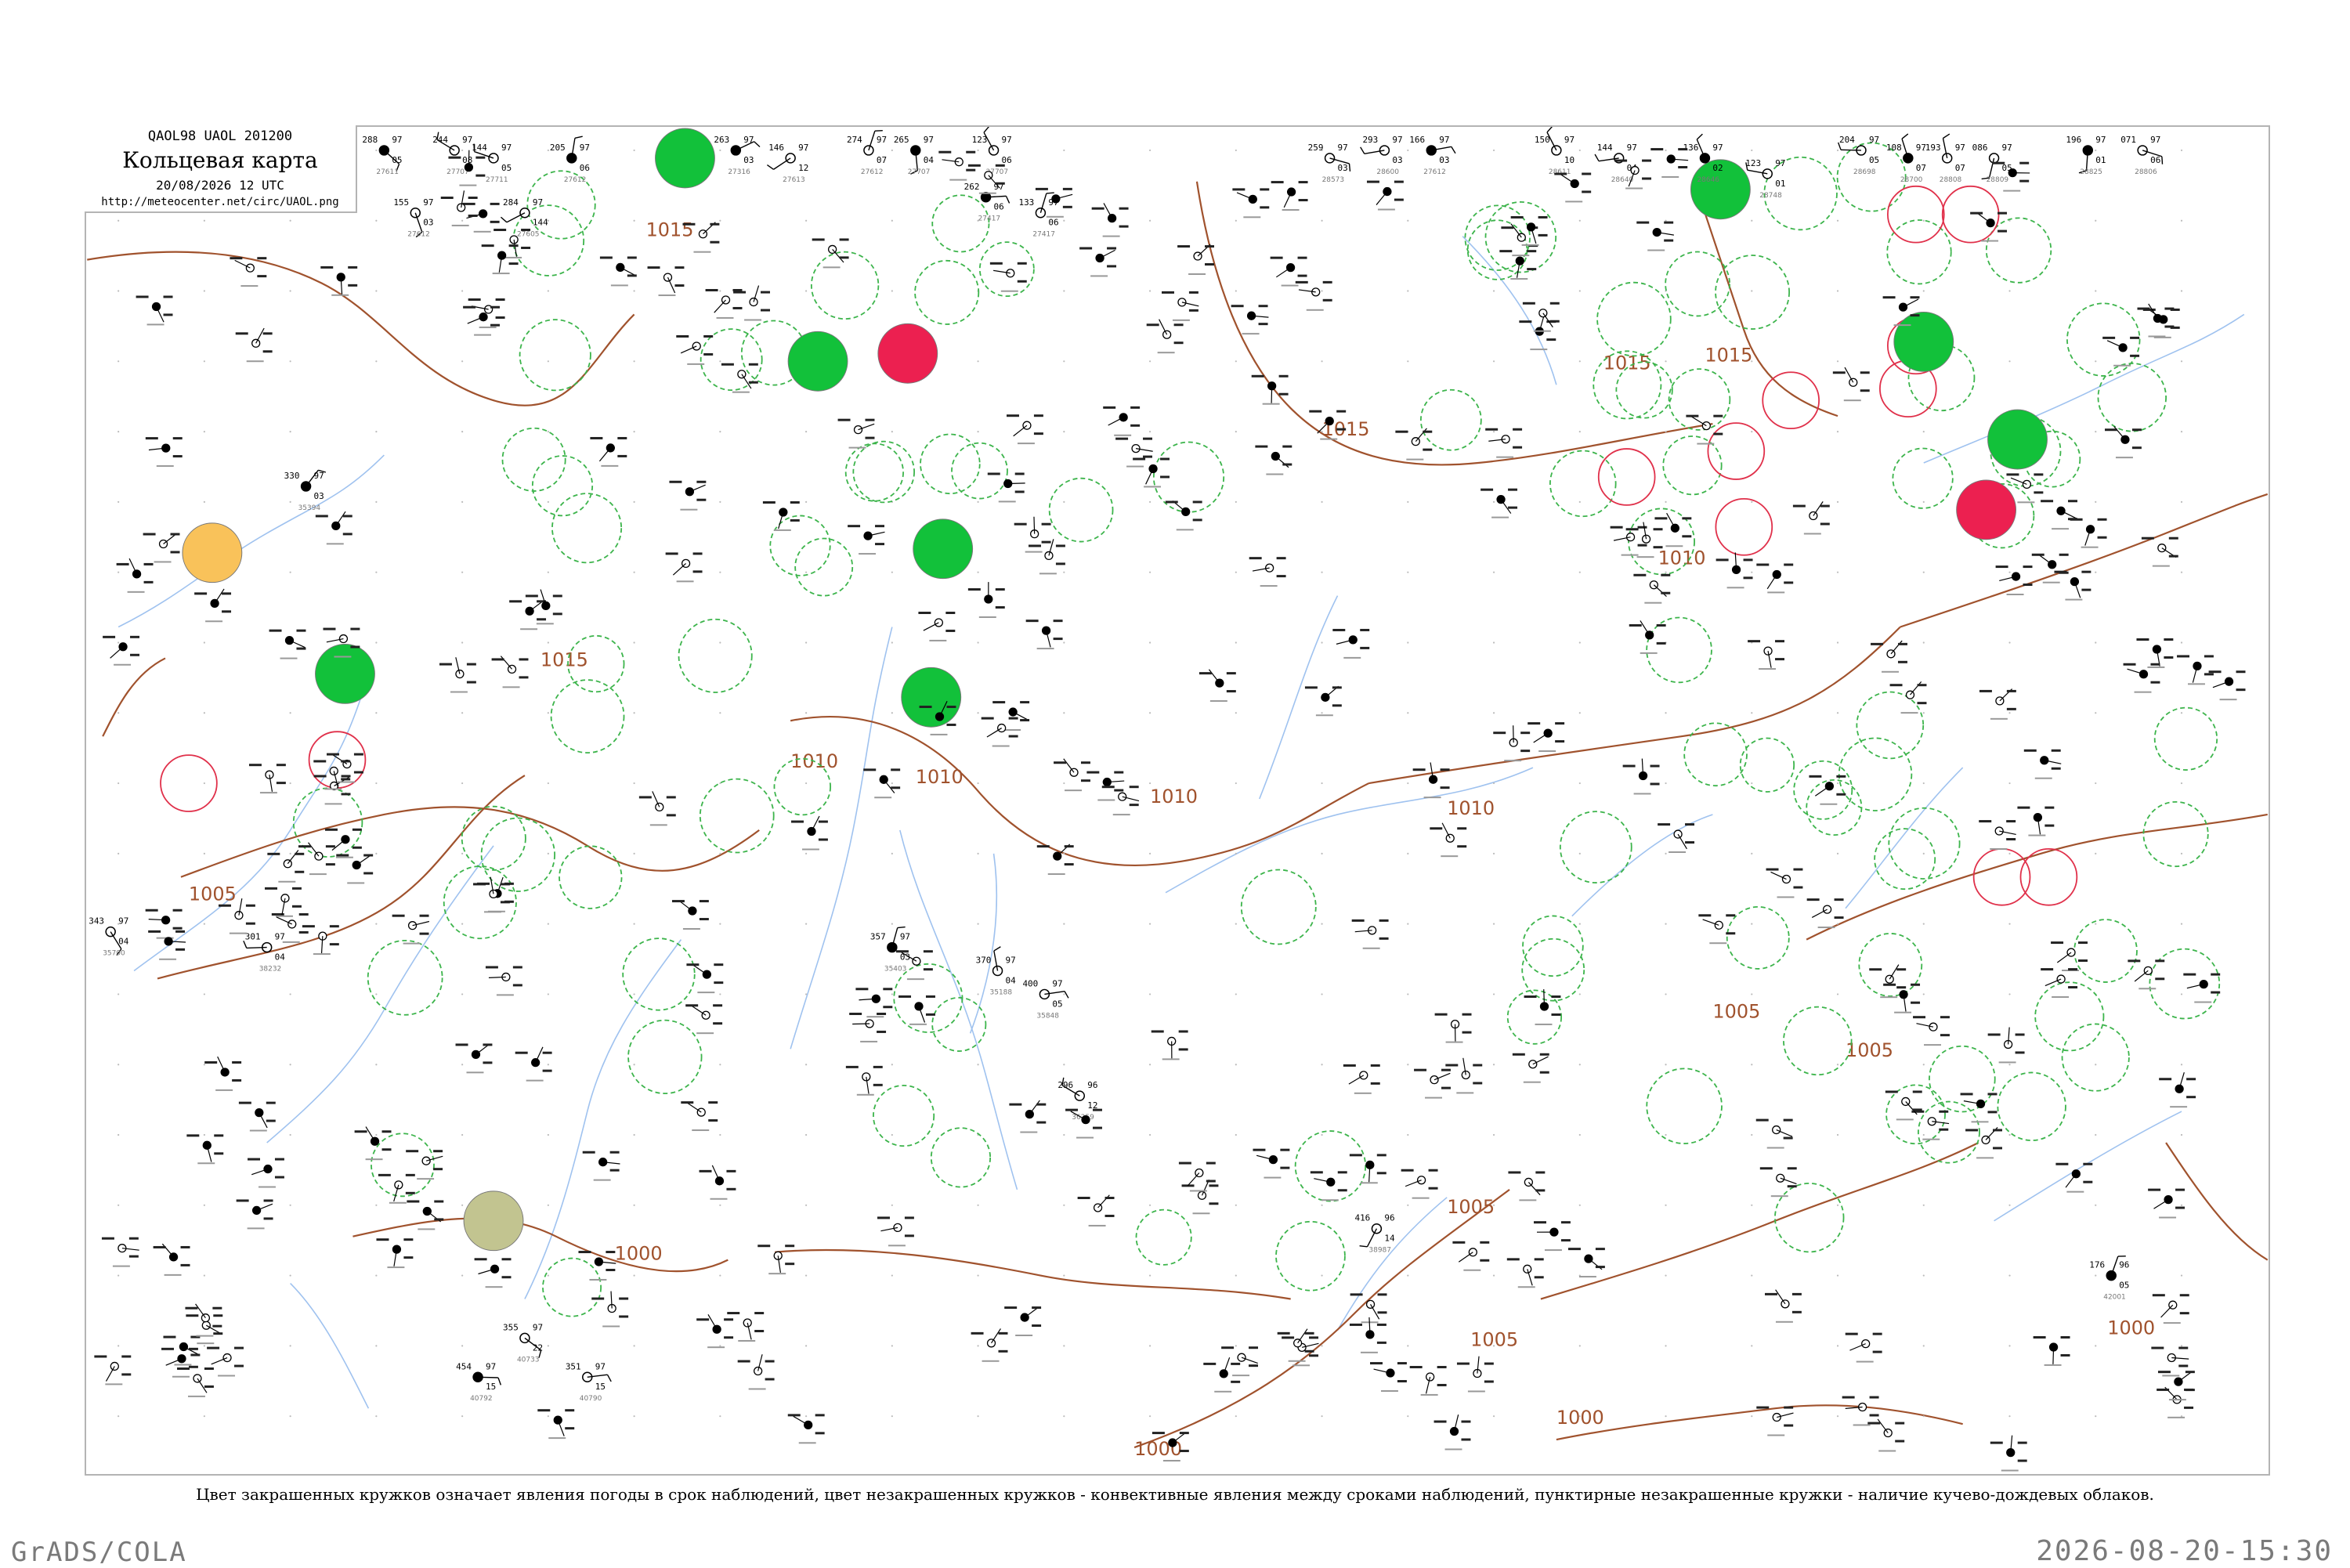  I want to click on source-url: http://meteocenter.net/circ/UAOL.png, so click(220, 202).